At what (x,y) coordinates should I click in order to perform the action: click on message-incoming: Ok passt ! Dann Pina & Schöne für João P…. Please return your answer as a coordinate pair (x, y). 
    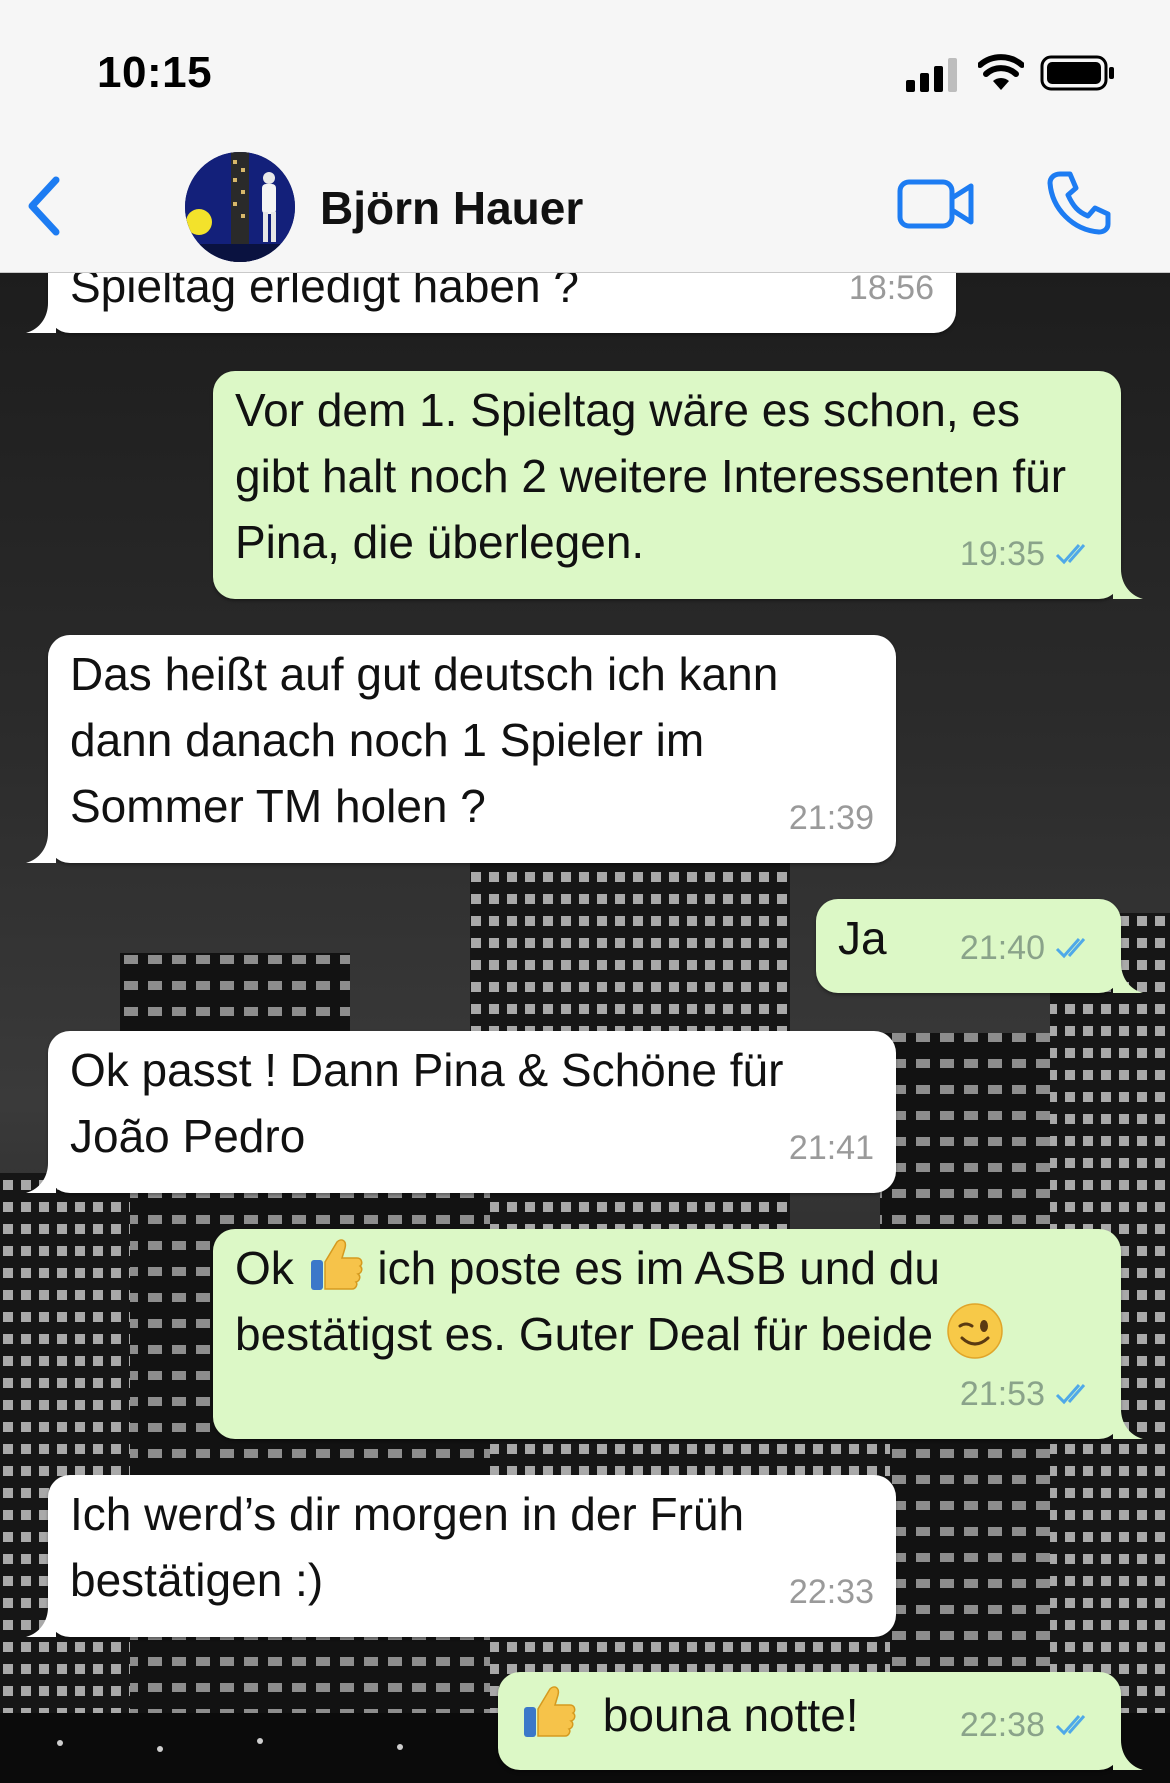
    Looking at the image, I should click on (461, 1112).